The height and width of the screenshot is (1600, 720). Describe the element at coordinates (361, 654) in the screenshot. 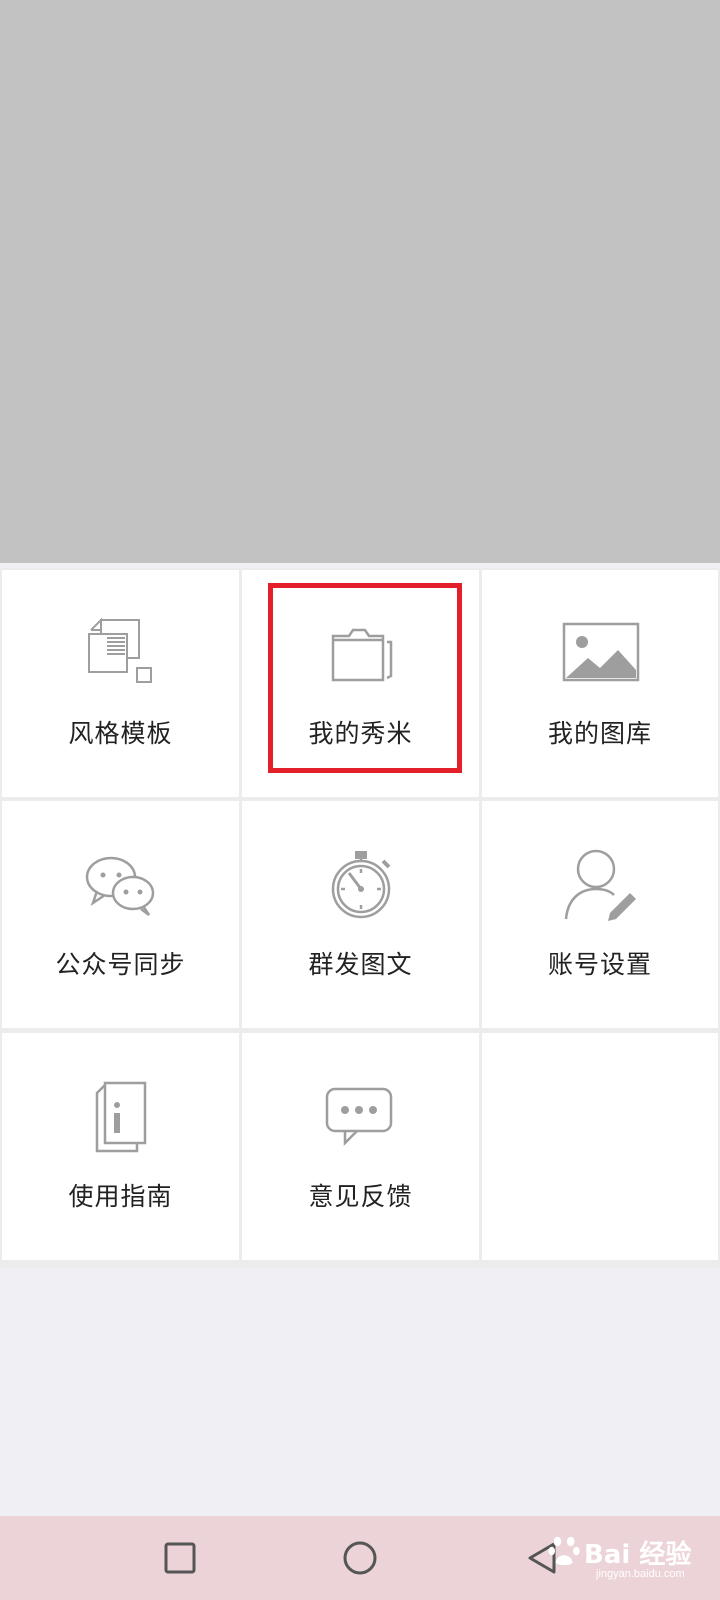

I see `folder-icon` at that location.